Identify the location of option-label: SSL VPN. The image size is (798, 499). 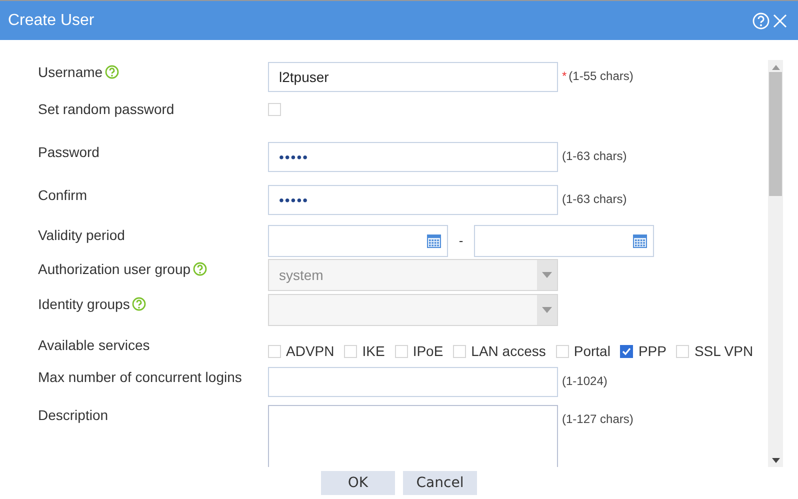
(724, 351).